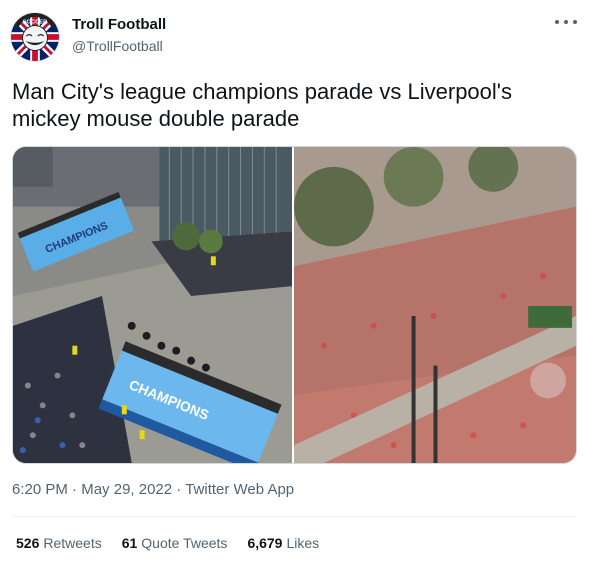 The image size is (595, 568). Describe the element at coordinates (72, 543) in the screenshot. I see `retweets-label: Retweets` at that location.